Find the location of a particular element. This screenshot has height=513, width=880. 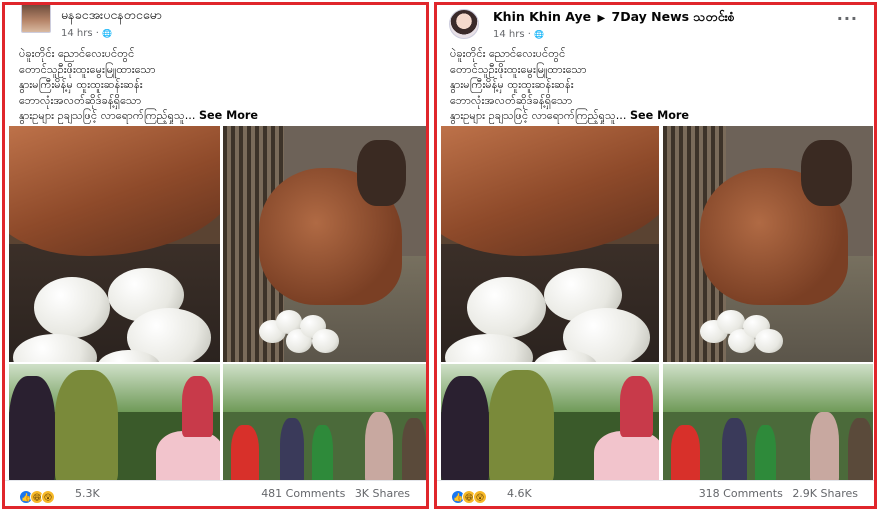

author-label: မနခငအးပငနတငမော is located at coordinates (111, 14).